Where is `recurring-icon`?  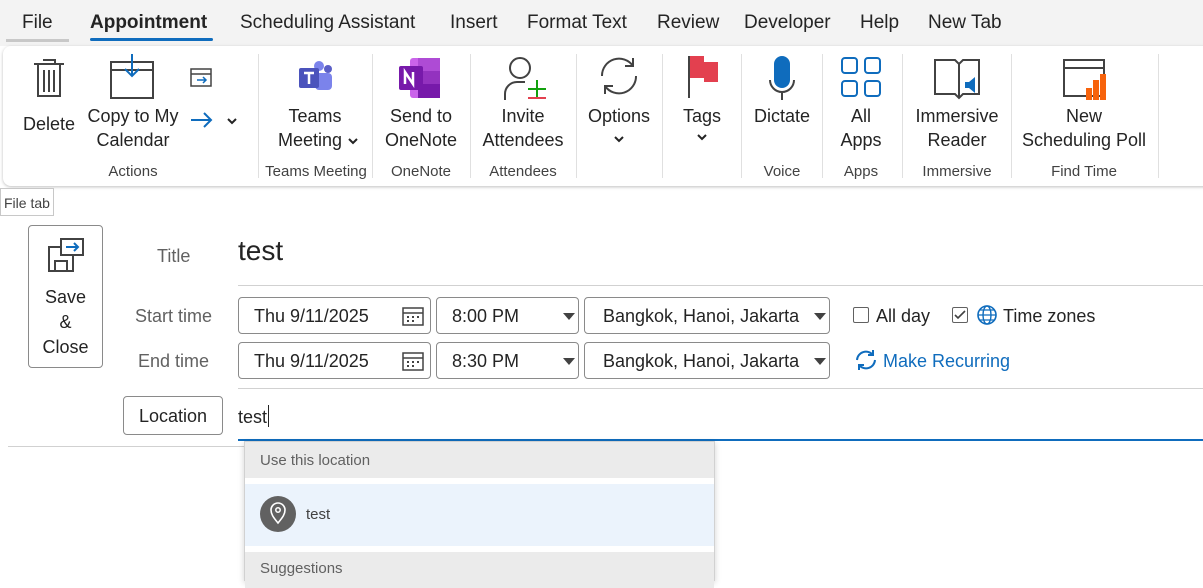 recurring-icon is located at coordinates (866, 360).